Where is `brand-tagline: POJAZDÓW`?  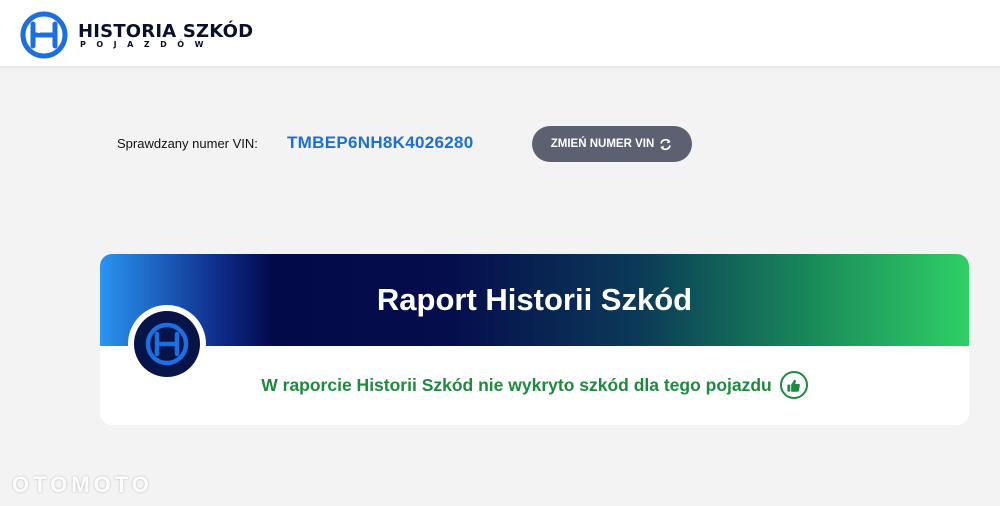
brand-tagline: POJAZDÓW is located at coordinates (147, 44).